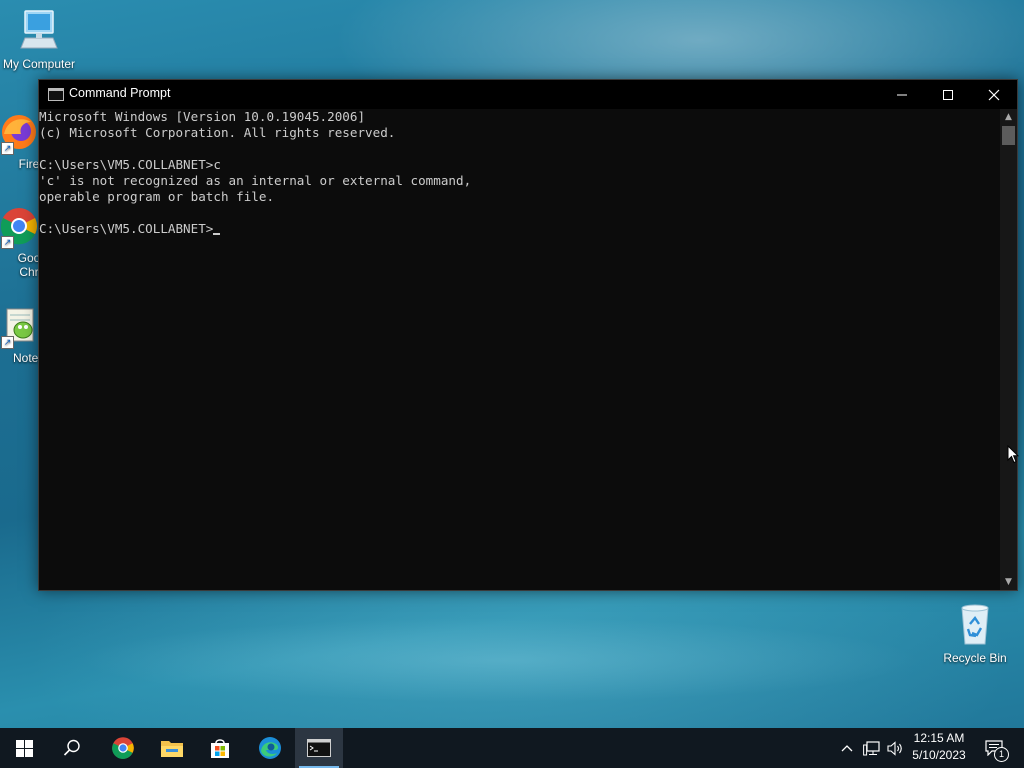  I want to click on taskbar-chrome-button, so click(123, 748).